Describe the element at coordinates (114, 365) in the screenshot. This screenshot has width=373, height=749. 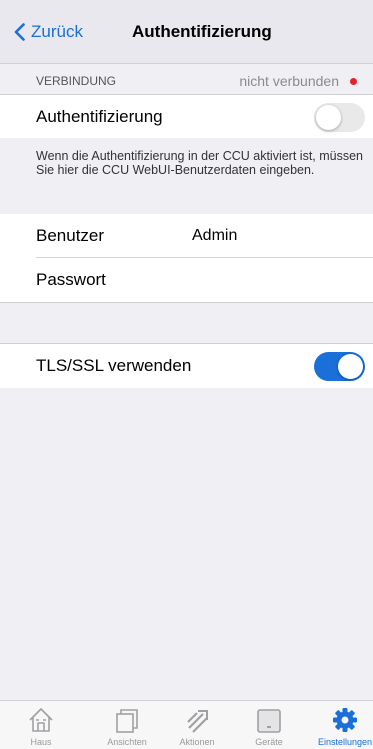
I see `tls-label: TLS/SSL verwenden` at that location.